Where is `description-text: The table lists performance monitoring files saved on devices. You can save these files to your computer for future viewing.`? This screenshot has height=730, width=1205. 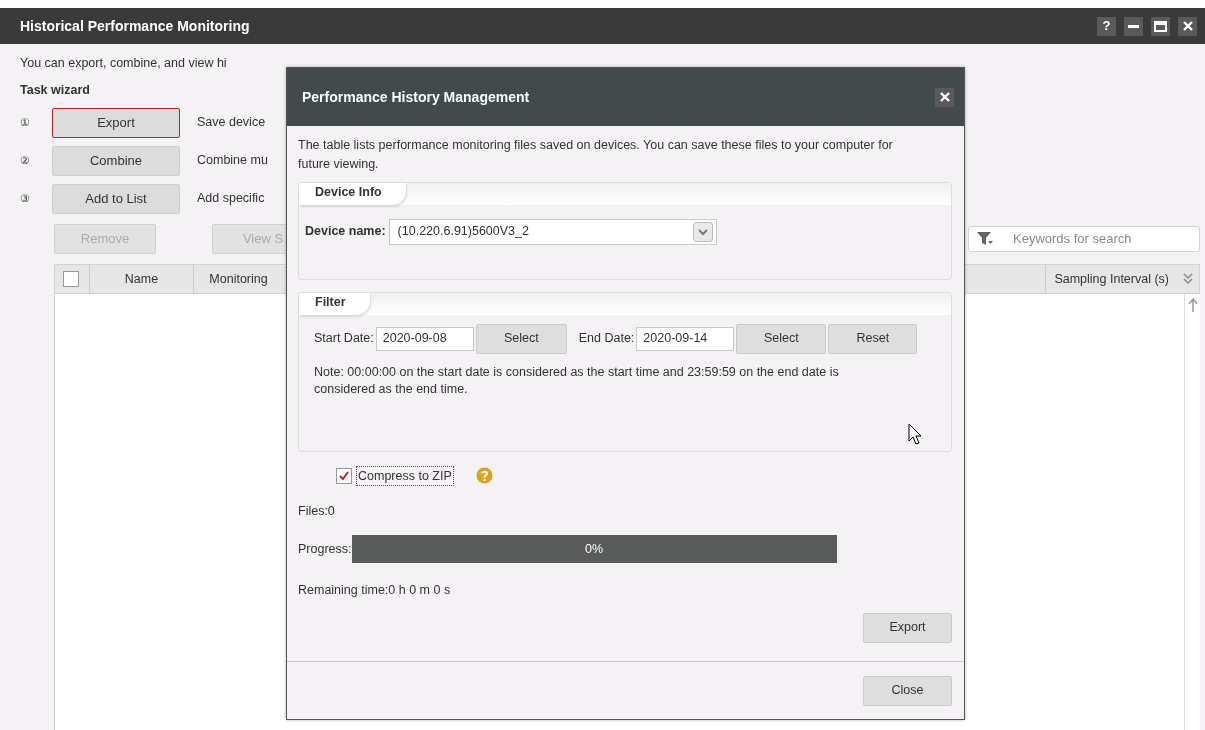
description-text: The table lists performance monitoring files saved on devices. You can save these files to your computer for future viewing. is located at coordinates (596, 155).